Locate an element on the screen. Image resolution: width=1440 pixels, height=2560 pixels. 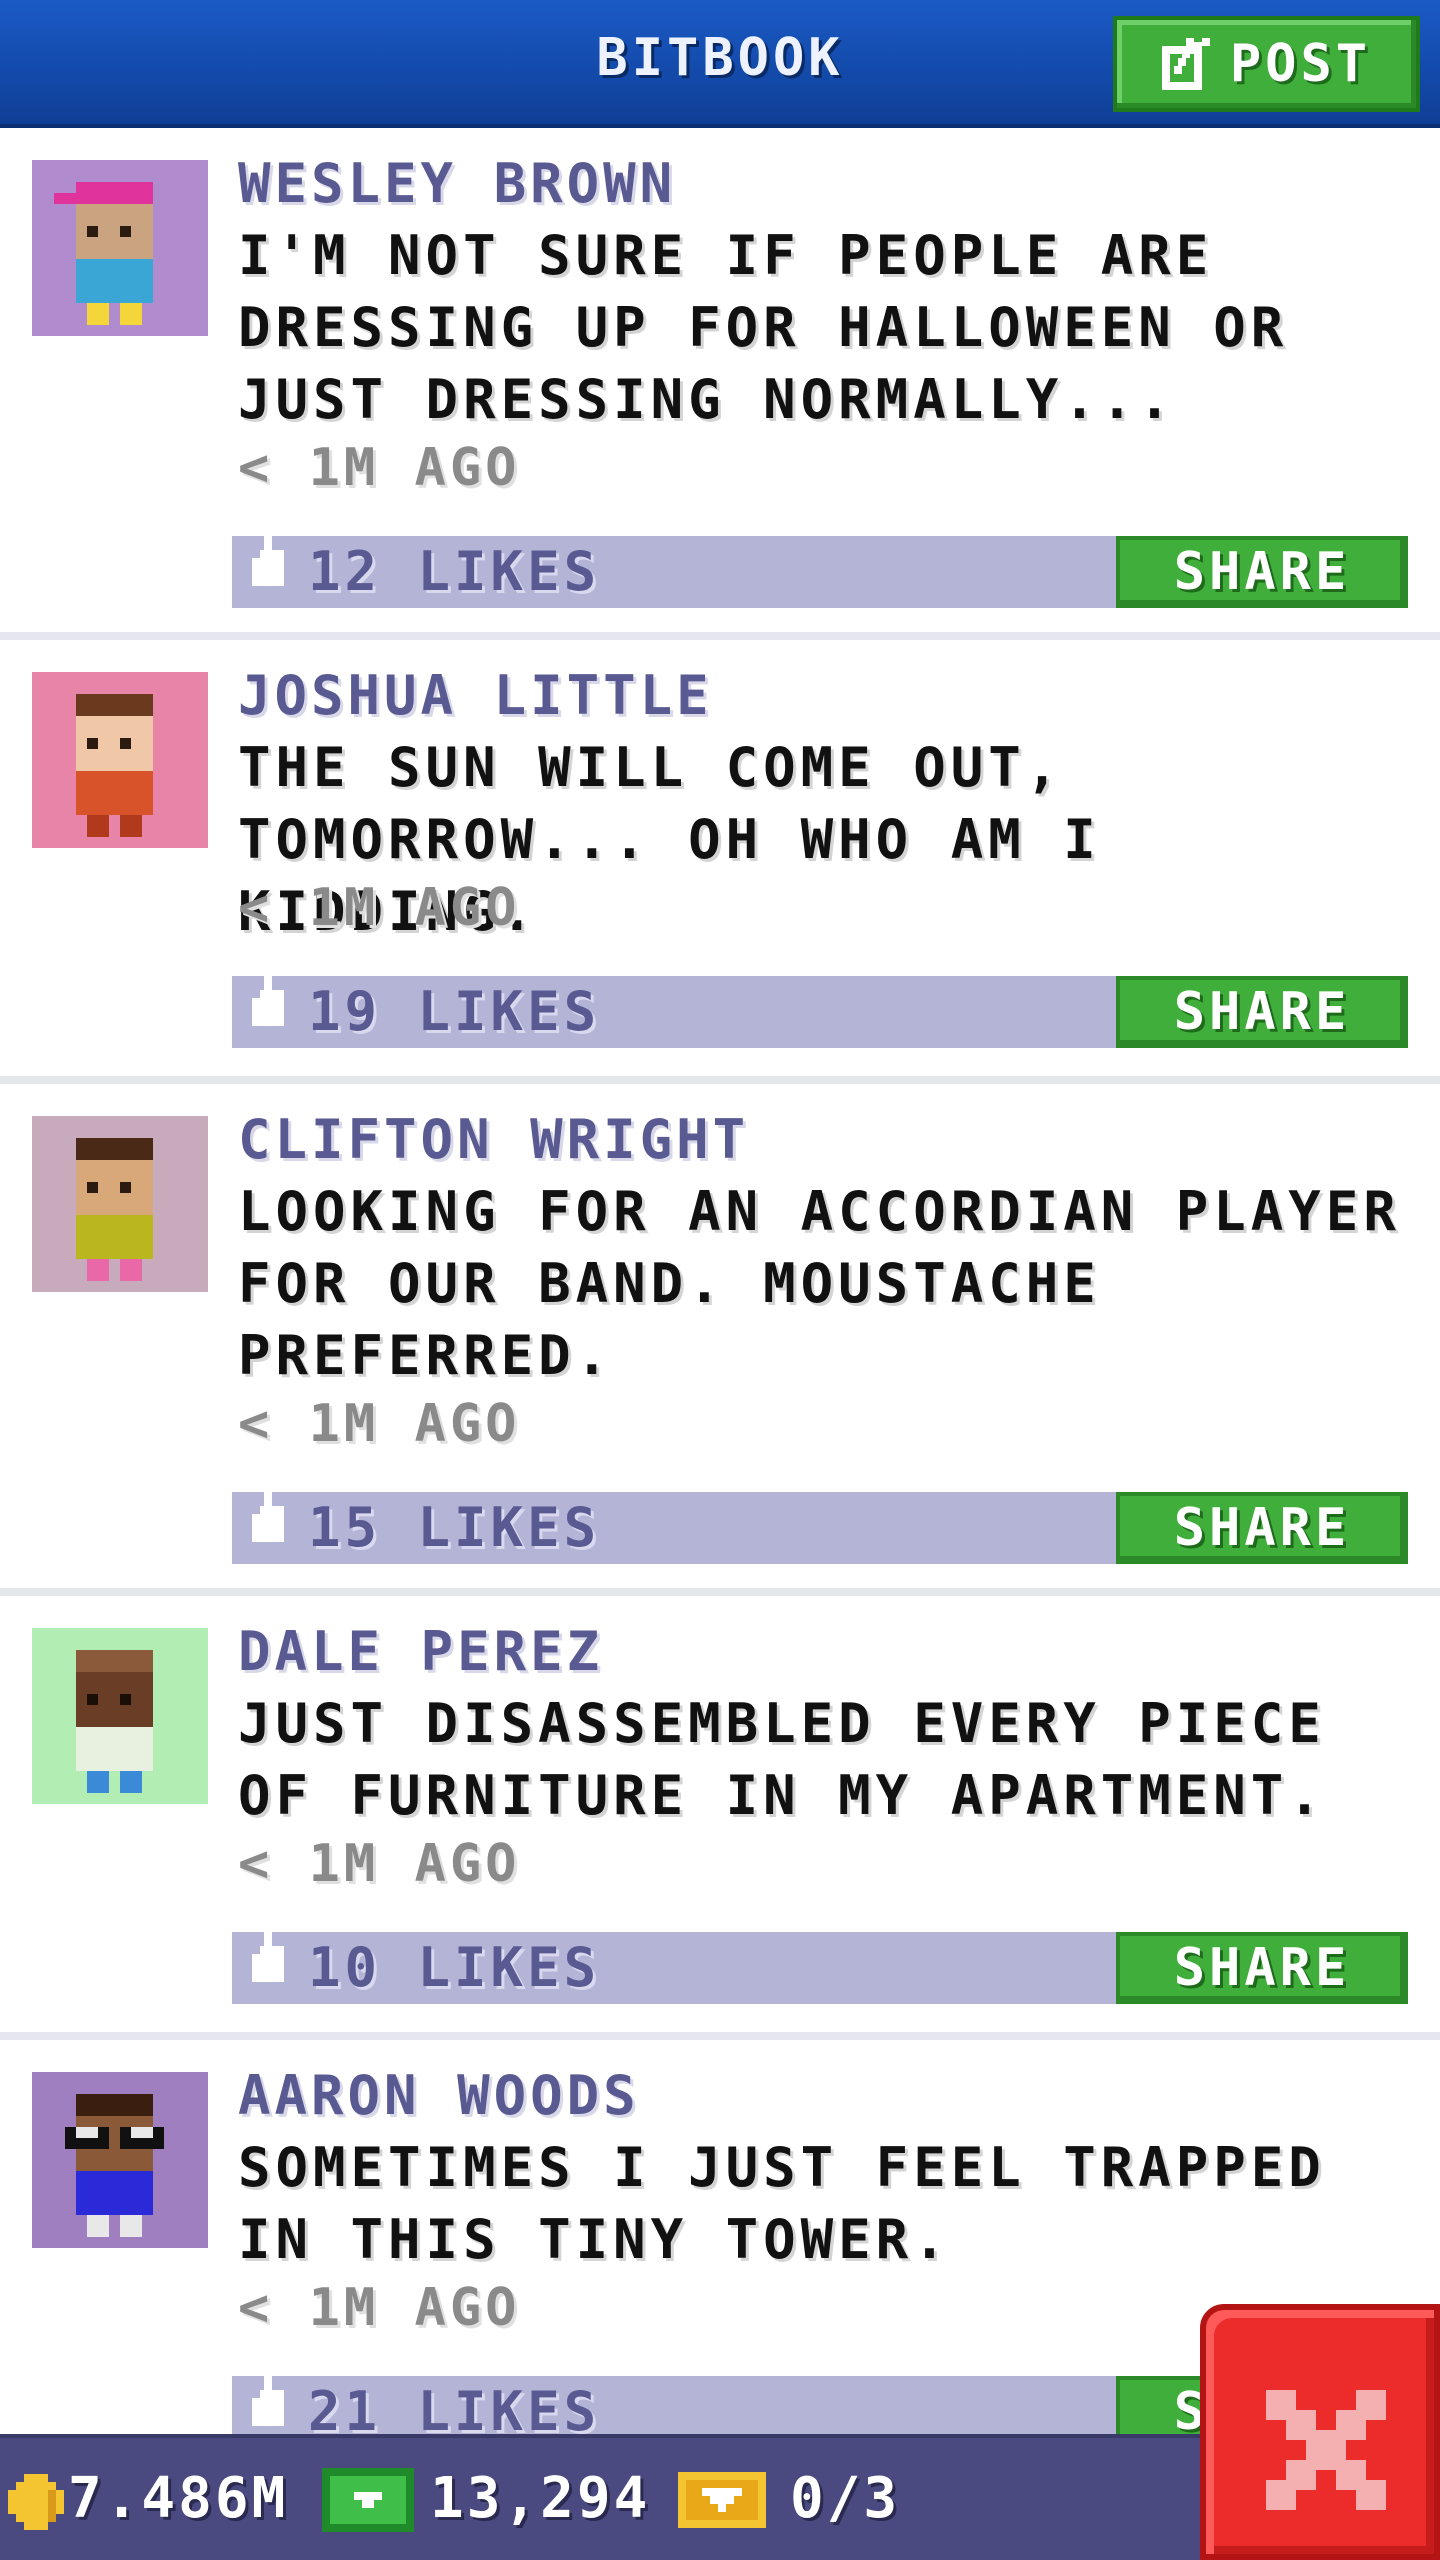
post-button-label: POST is located at coordinates (1300, 64).